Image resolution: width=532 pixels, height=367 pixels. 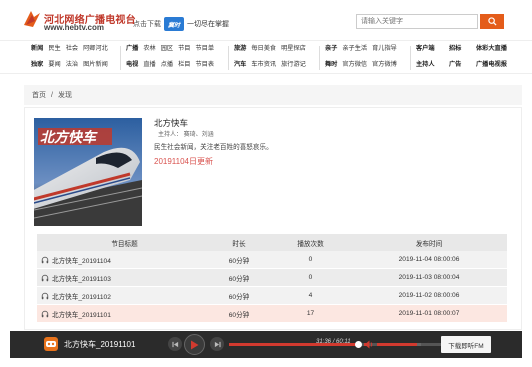 I want to click on nav-link: 电视, so click(x=132, y=65).